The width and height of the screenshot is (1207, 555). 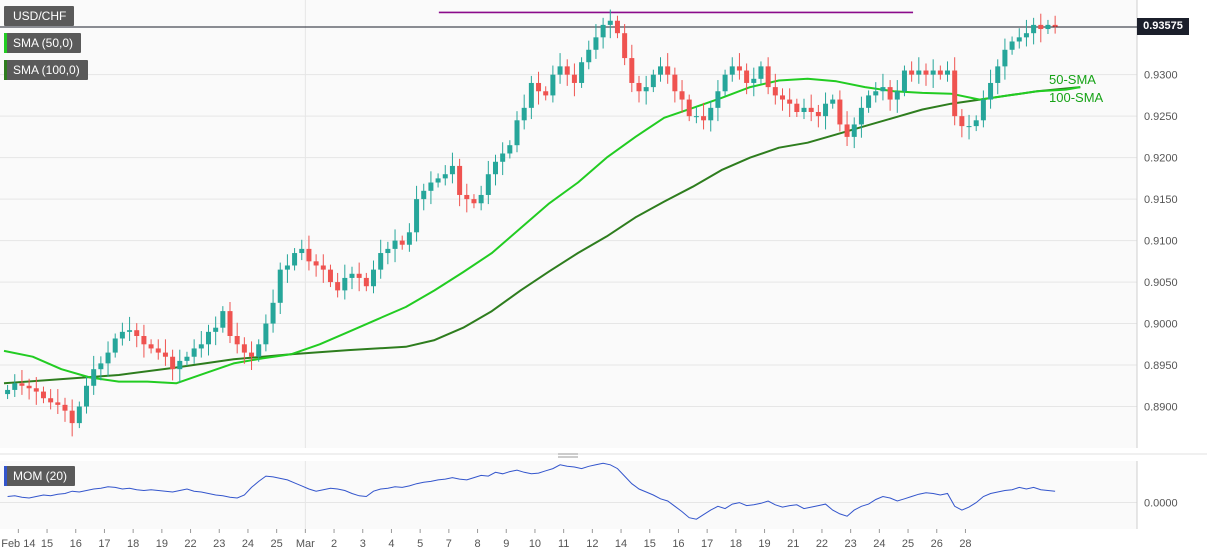 I want to click on time-tick-label: 17, so click(x=104, y=544).